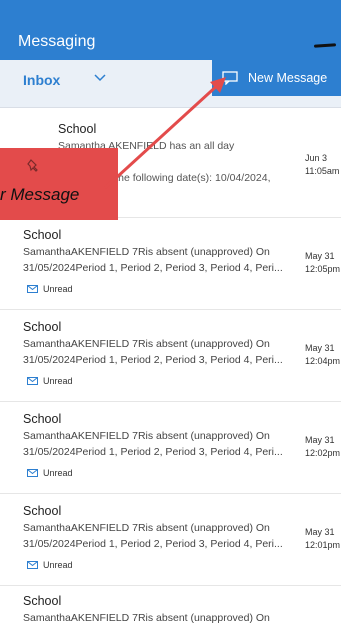  Describe the element at coordinates (323, 355) in the screenshot. I see `message-date: May 31 12:04pm` at that location.